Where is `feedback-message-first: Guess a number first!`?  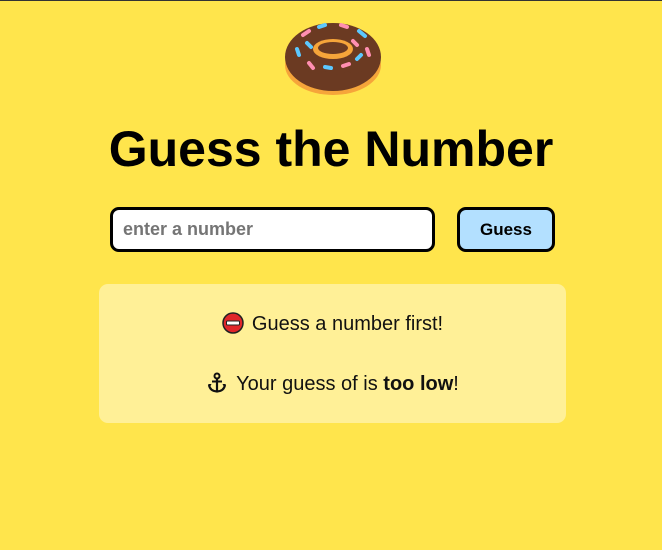
feedback-message-first: Guess a number first! is located at coordinates (332, 323).